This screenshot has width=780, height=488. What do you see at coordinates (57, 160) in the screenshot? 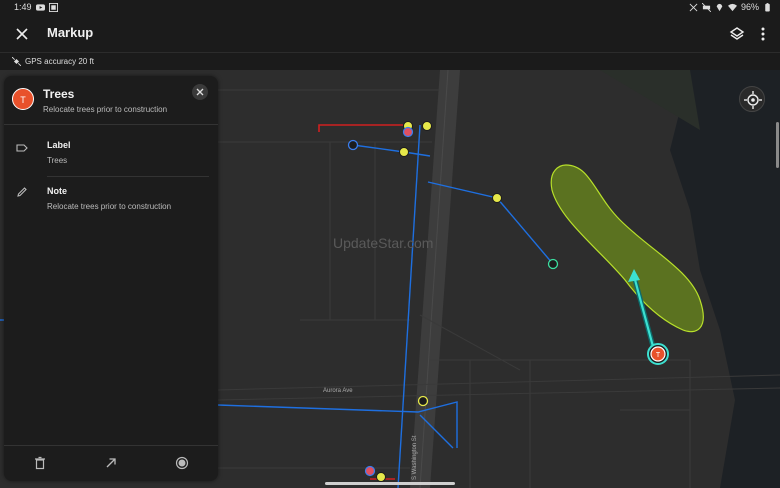
I see `label-field-value: Trees` at bounding box center [57, 160].